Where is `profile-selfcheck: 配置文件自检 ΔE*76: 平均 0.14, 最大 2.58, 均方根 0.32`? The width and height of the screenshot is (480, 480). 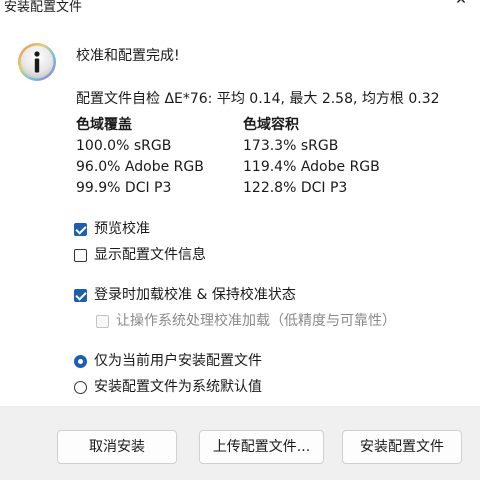
profile-selfcheck: 配置文件自检 ΔE*76: 平均 0.14, 最大 2.58, 均方根 0.32 is located at coordinates (258, 99).